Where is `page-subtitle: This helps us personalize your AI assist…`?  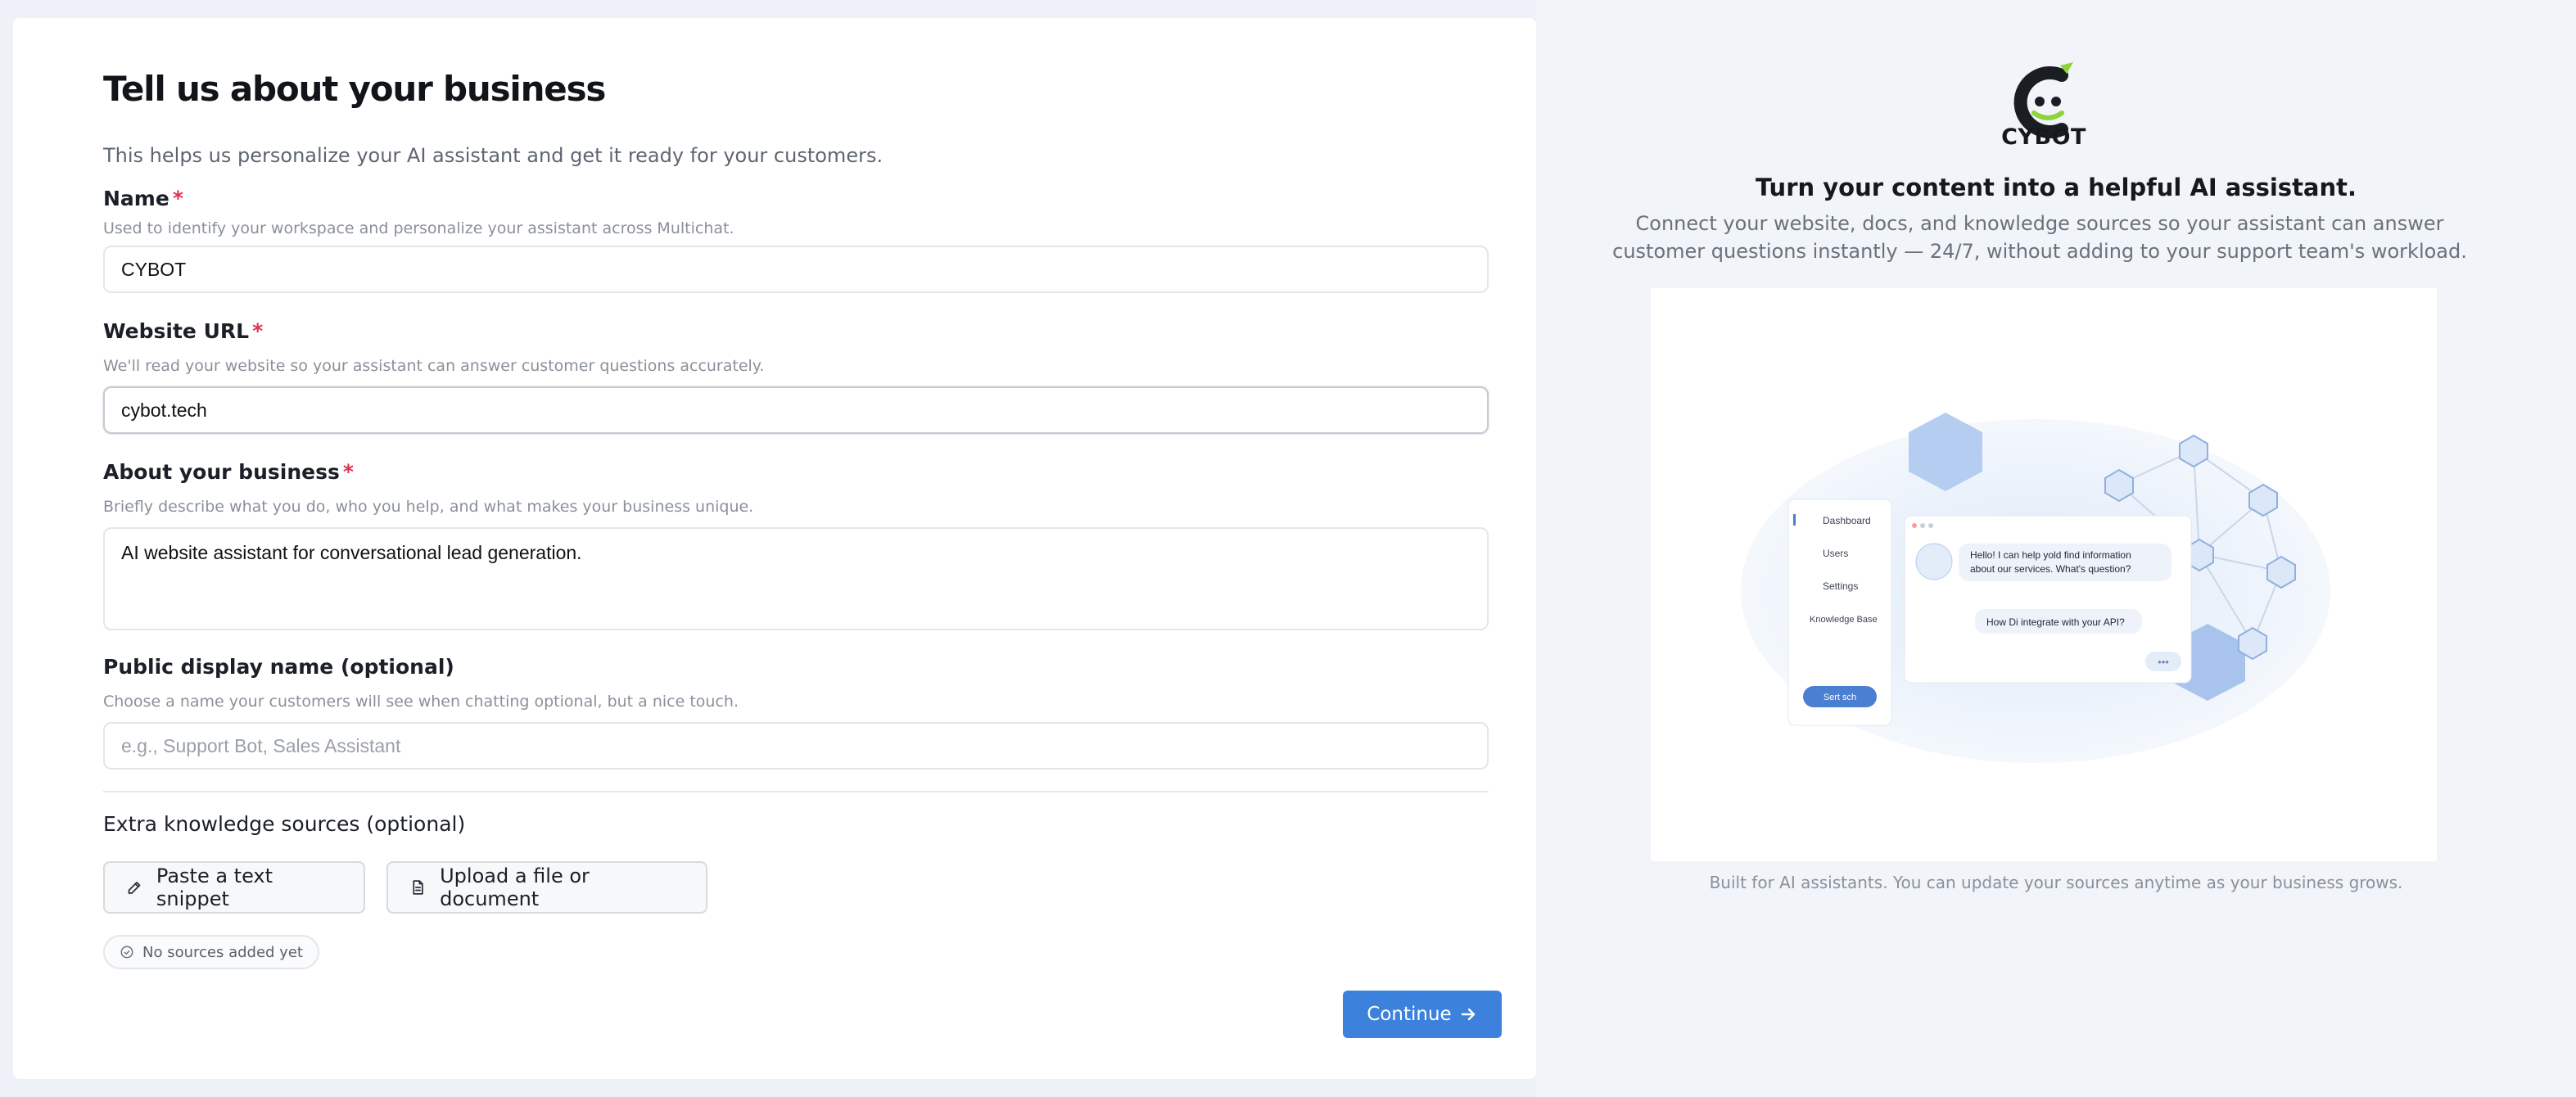
page-subtitle: This helps us personalize your AI assist… is located at coordinates (493, 155).